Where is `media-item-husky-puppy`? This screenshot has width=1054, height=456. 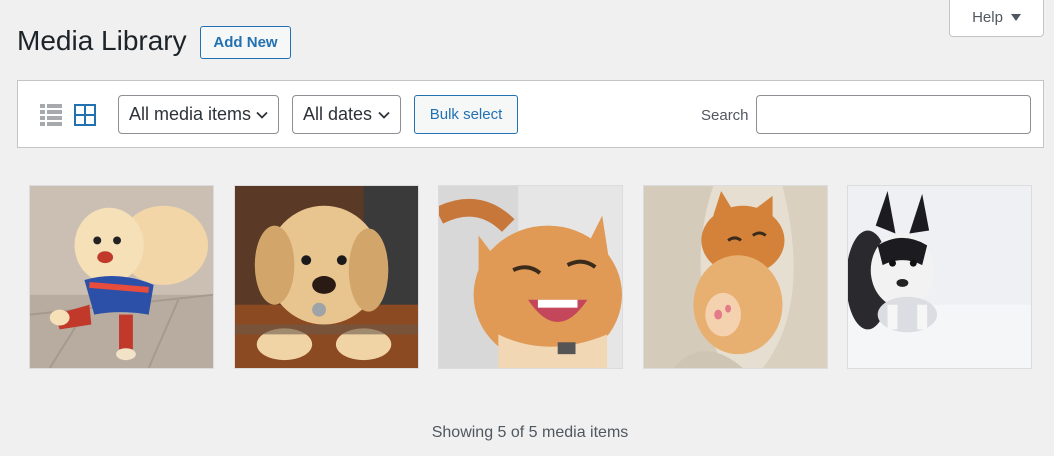 media-item-husky-puppy is located at coordinates (939, 277).